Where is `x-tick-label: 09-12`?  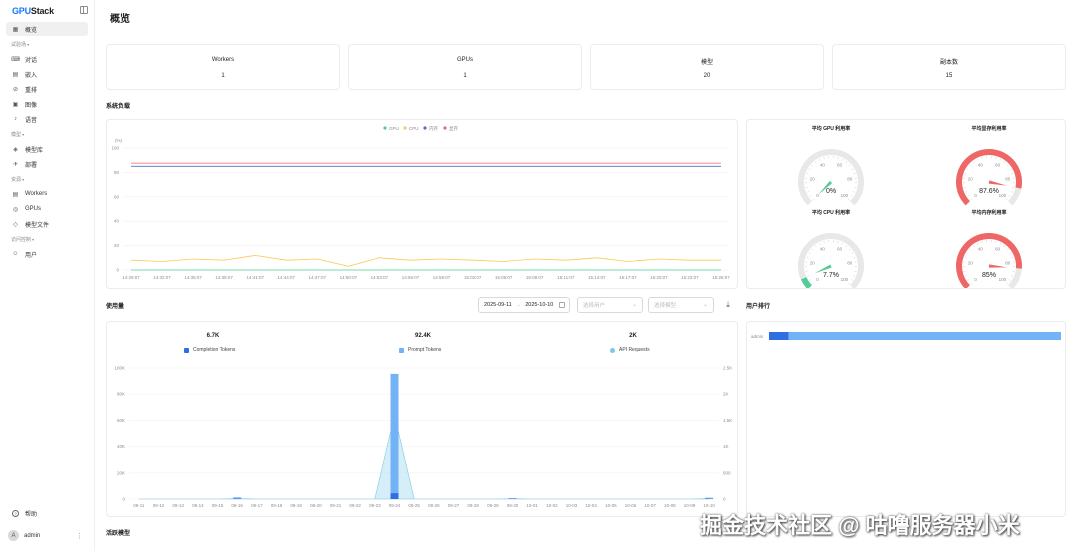 x-tick-label: 09-12 is located at coordinates (159, 505).